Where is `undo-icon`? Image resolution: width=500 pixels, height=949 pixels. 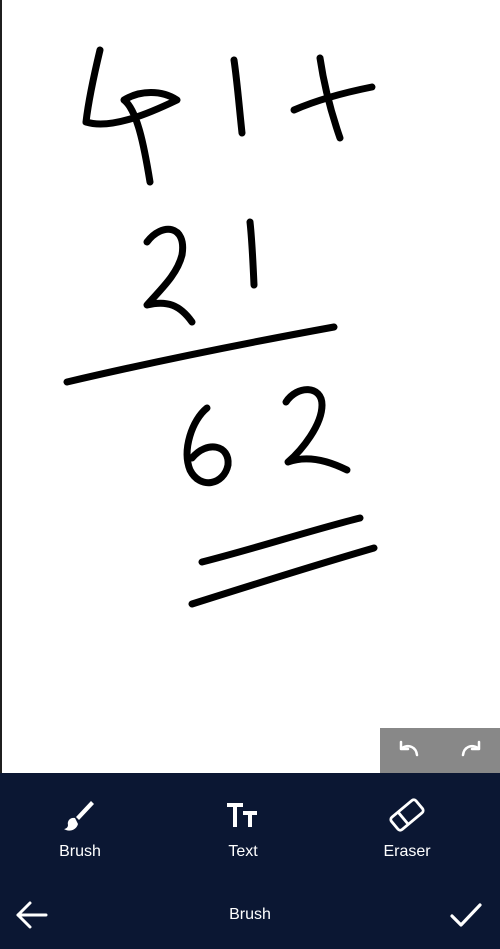 undo-icon is located at coordinates (410, 751).